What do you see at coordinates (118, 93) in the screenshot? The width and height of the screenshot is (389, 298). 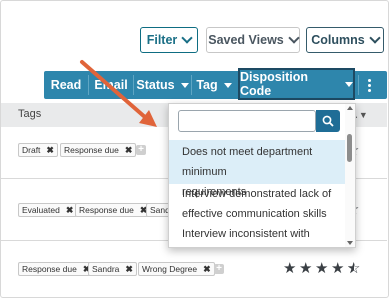 I see `arrow-annotation-icon` at bounding box center [118, 93].